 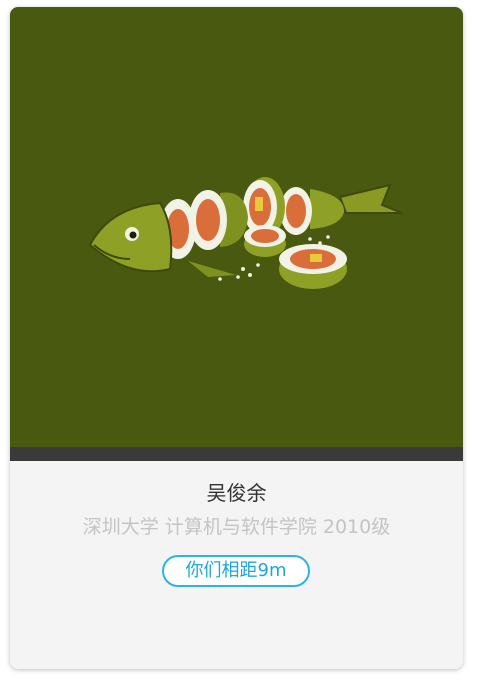 What do you see at coordinates (236, 571) in the screenshot?
I see `distance-badge: 你们相距9m` at bounding box center [236, 571].